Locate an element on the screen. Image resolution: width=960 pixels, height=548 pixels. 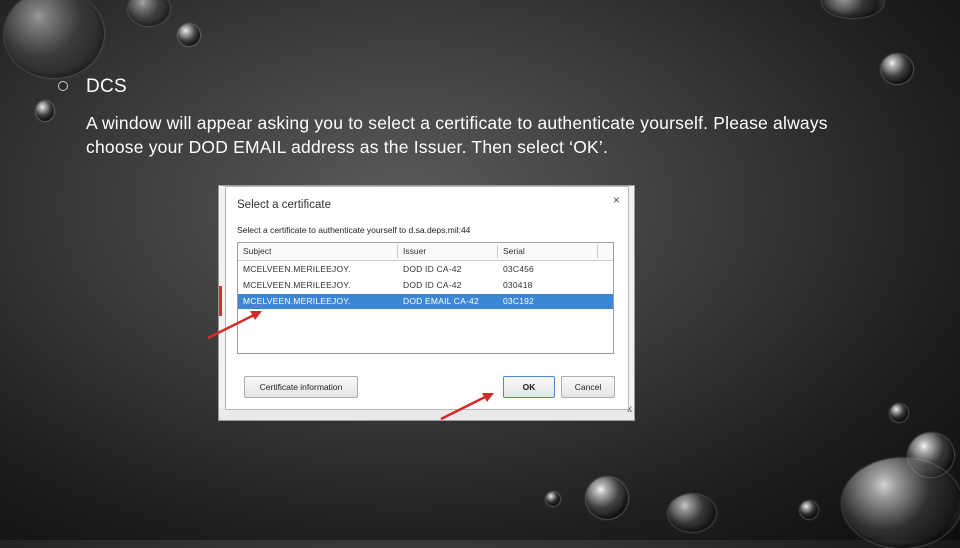
certificate-row: MCELVEEN.MERILEEJOY. DOD ID CA-42 03C456 is located at coordinates (425, 269).